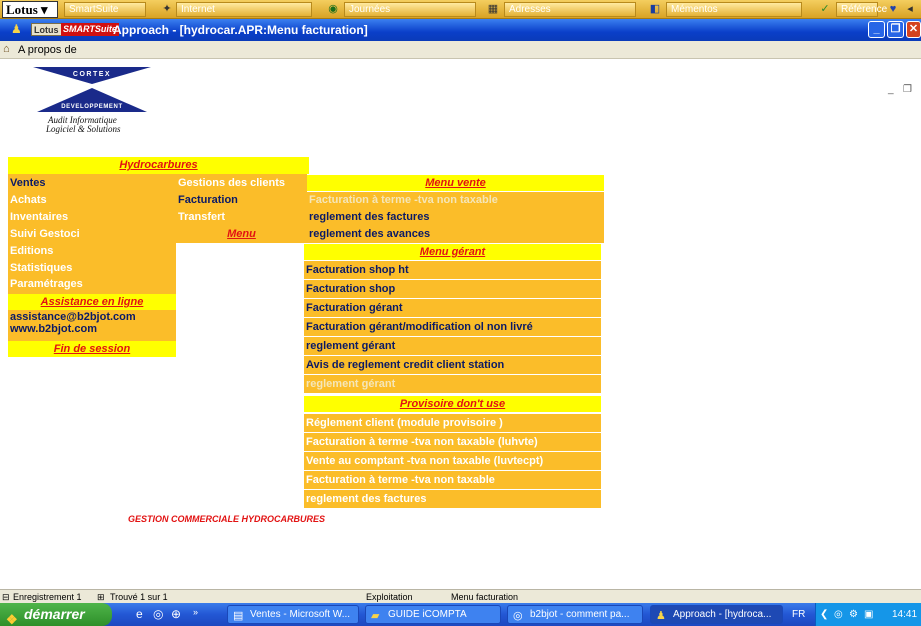  Describe the element at coordinates (105, 9) in the screenshot. I see `suite-drawer-smartsuite: SmartSuite` at that location.